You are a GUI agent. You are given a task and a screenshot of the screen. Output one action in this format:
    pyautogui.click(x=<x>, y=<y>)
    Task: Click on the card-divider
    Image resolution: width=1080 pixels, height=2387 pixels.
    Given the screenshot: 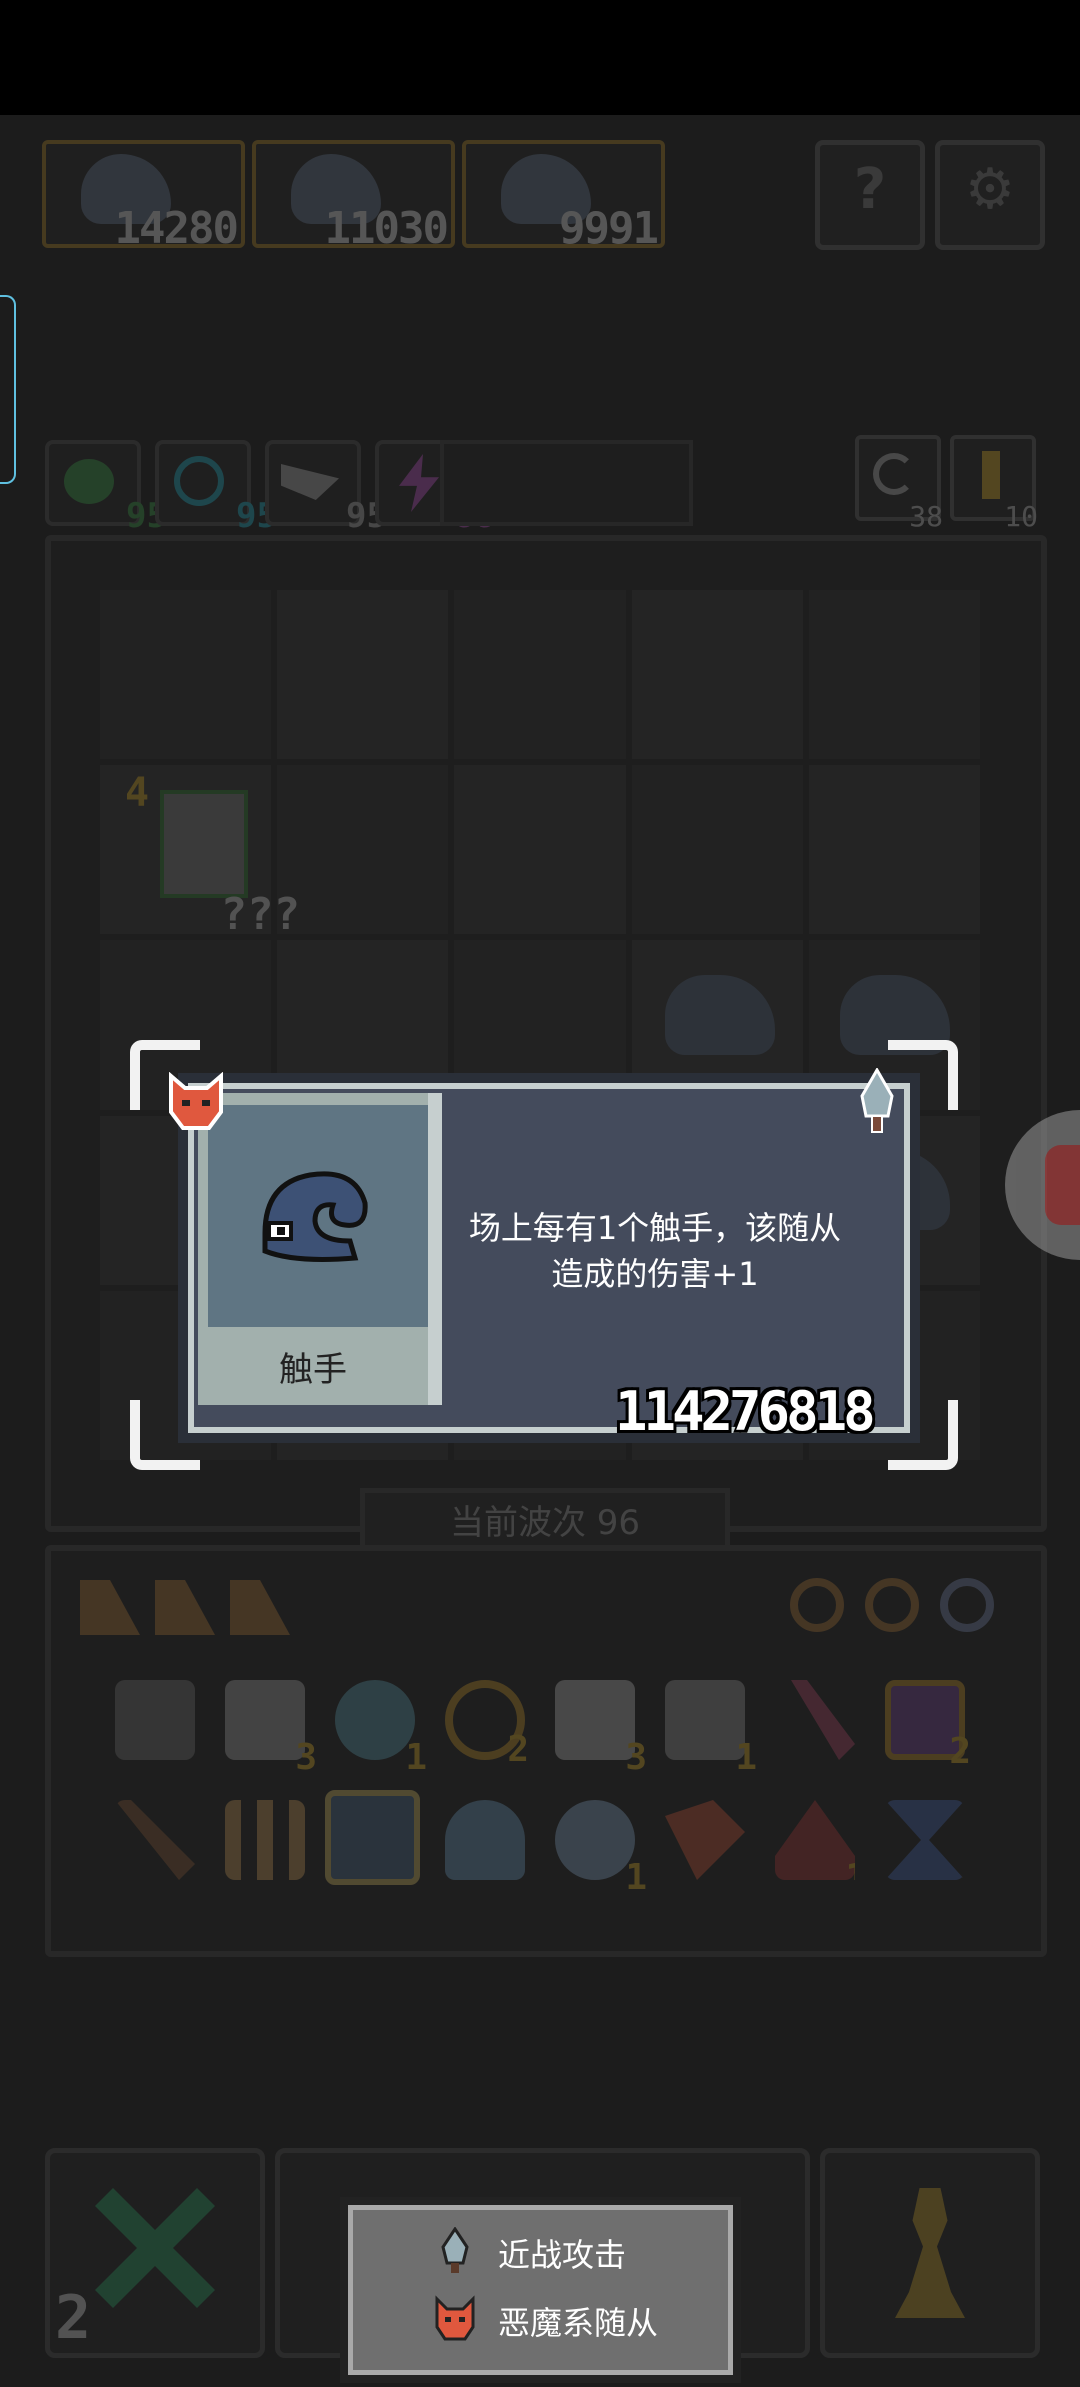 What is the action you would take?
    pyautogui.click(x=435, y=1249)
    